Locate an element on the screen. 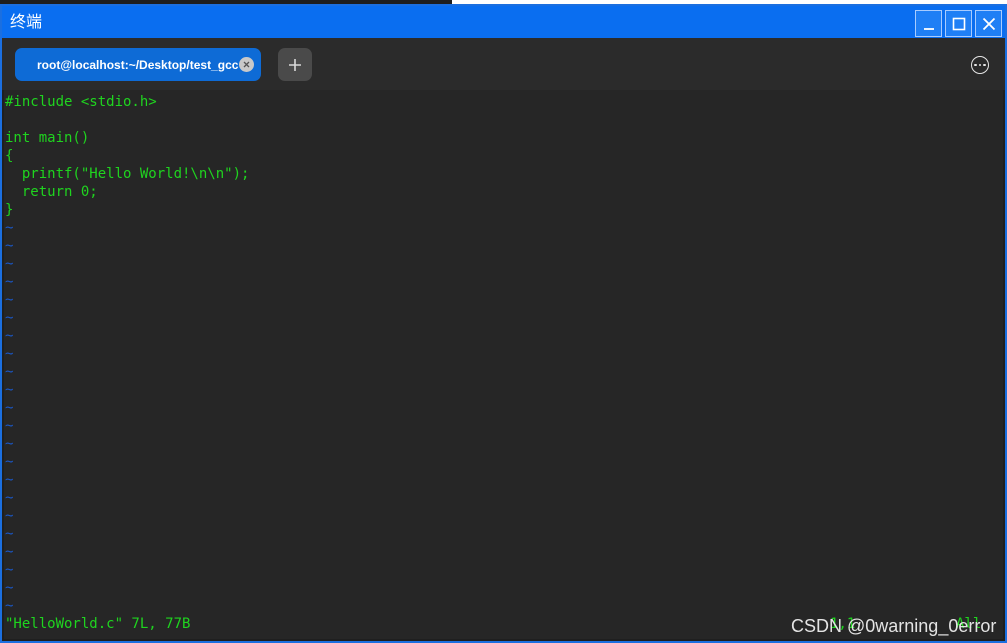 This screenshot has height=643, width=1007. code-line: #include <stdio.h> is located at coordinates (81, 102).